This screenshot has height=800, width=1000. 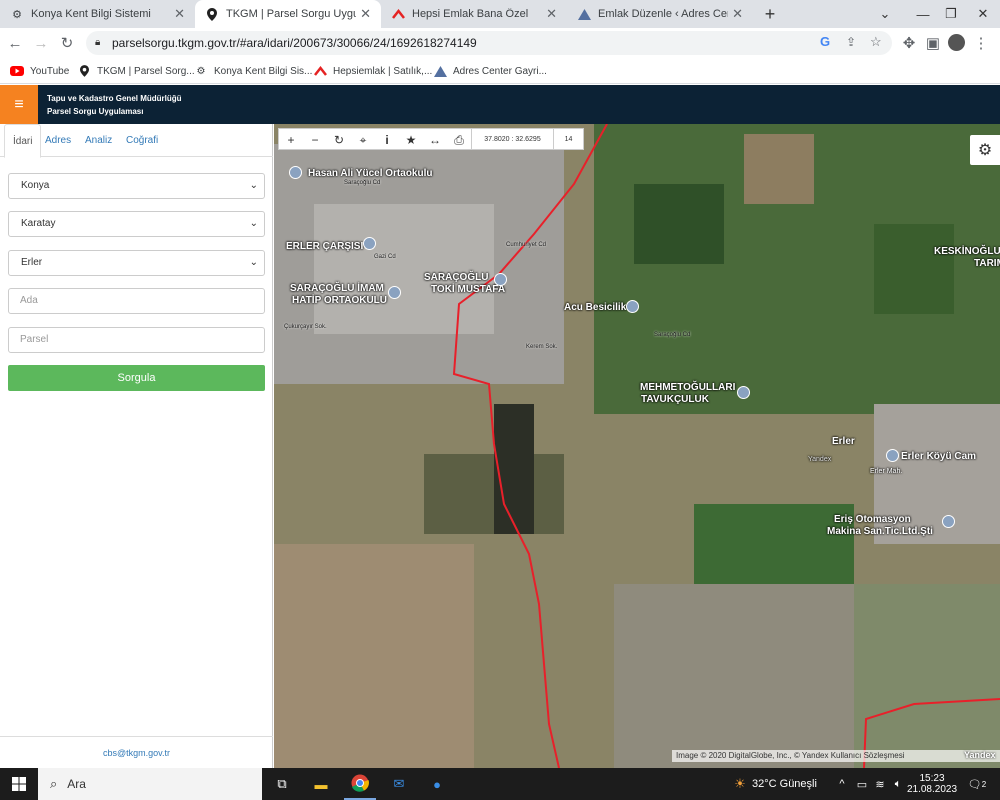 I want to click on map-label: TAVUKÇULUK, so click(x=675, y=399).